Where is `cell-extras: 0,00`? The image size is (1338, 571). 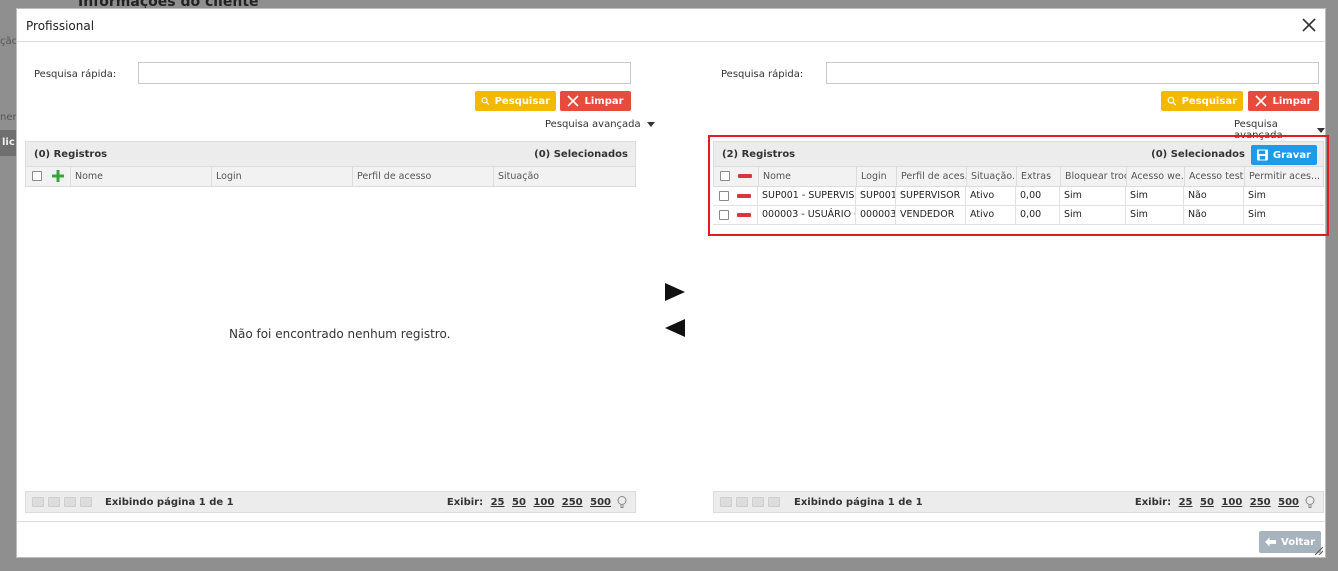 cell-extras: 0,00 is located at coordinates (1037, 215).